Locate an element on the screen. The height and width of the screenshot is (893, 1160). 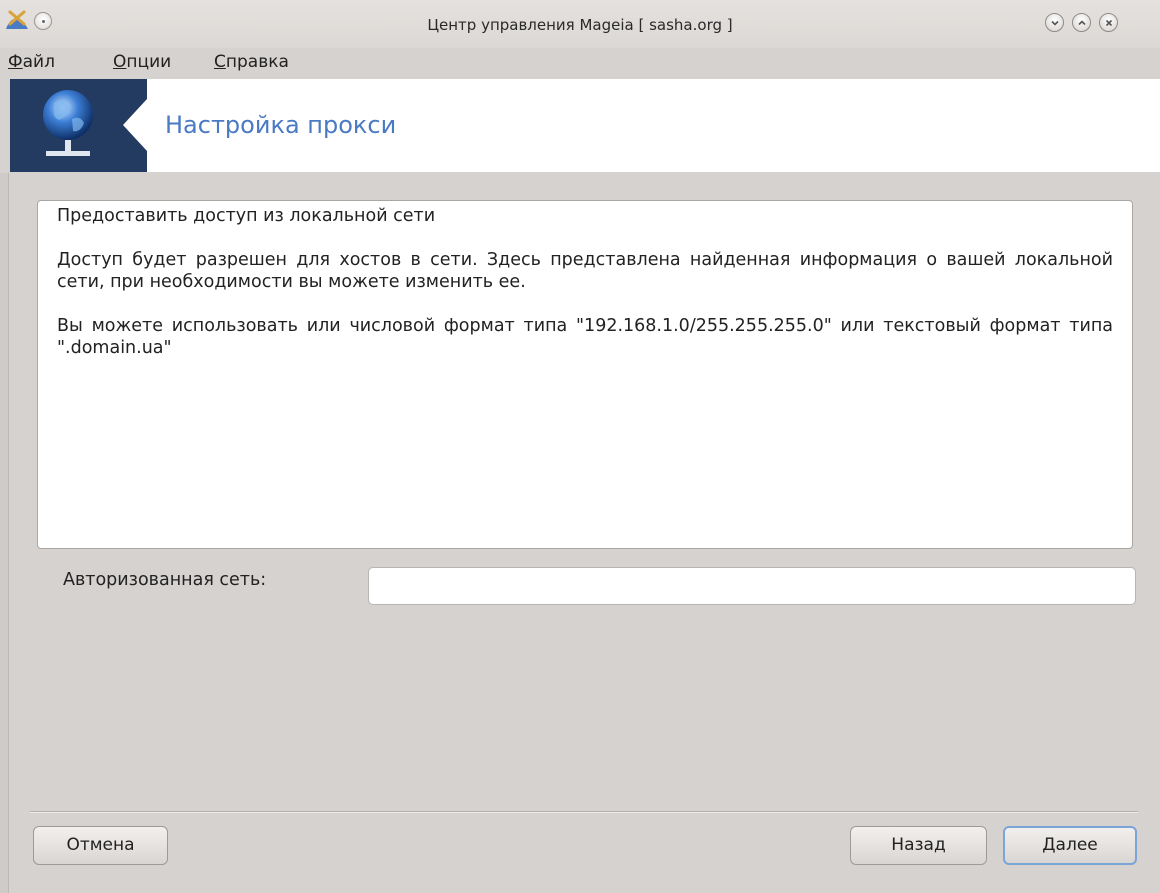
menu-options: Опции is located at coordinates (142, 62).